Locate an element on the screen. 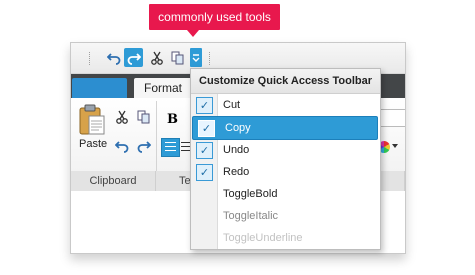  tab-file is located at coordinates (99, 88).